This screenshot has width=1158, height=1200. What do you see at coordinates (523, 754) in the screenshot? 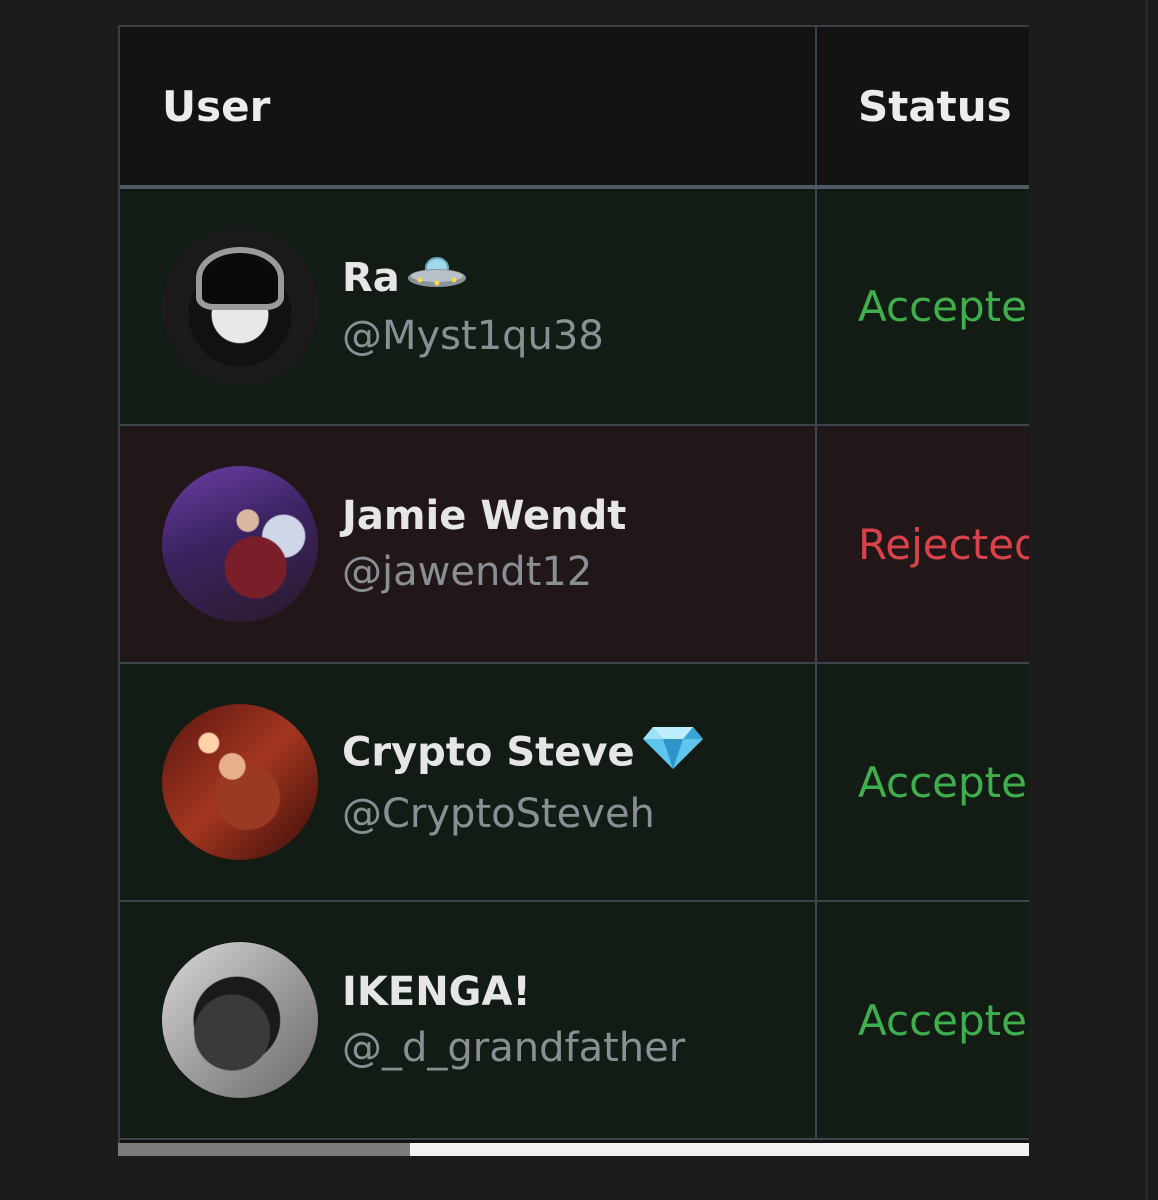
I see `display-name: Crypto Steve` at bounding box center [523, 754].